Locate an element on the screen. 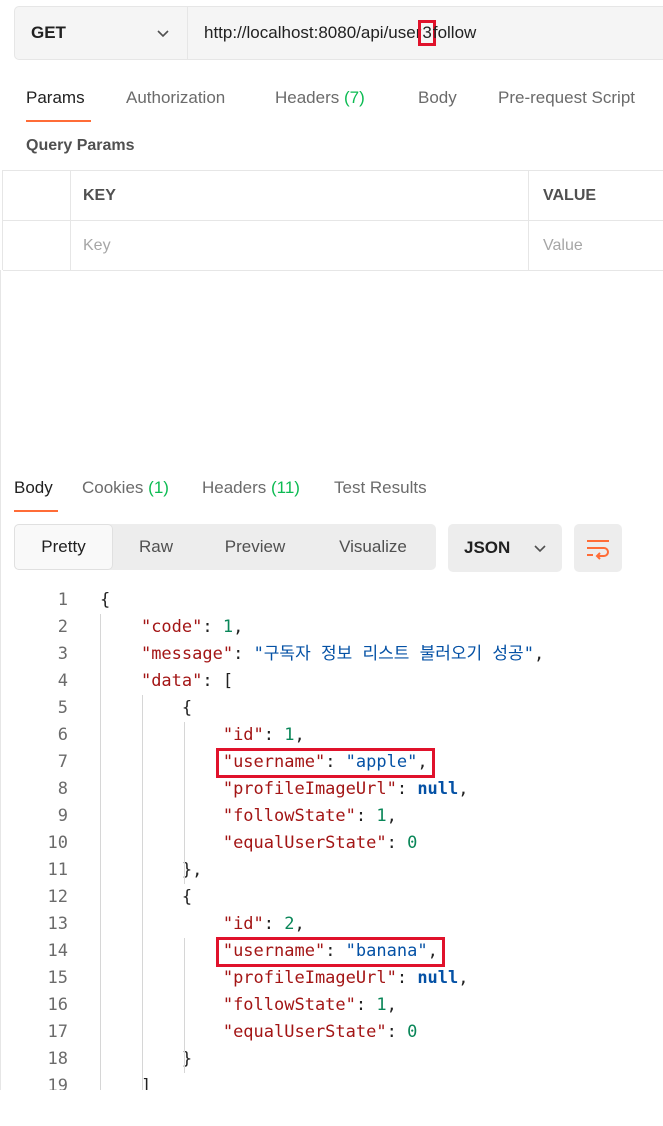 The image size is (663, 1126). wrap-lines-button is located at coordinates (598, 548).